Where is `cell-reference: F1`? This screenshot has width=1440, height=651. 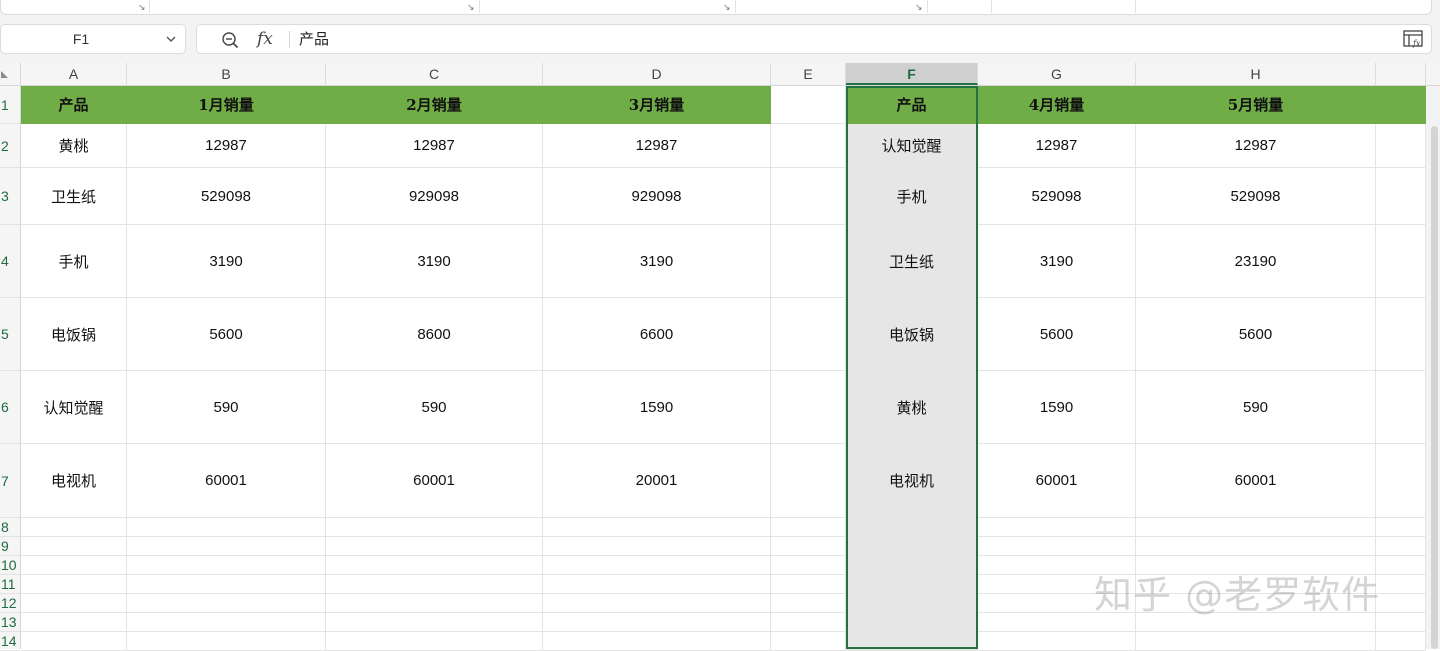
cell-reference: F1 is located at coordinates (81, 39).